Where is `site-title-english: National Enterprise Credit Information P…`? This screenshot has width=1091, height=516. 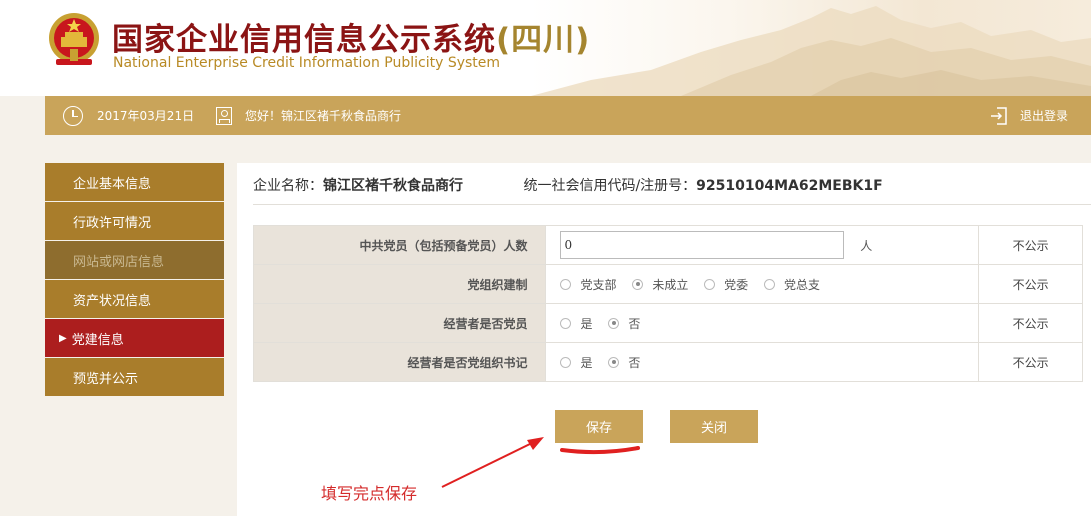 site-title-english: National Enterprise Credit Information P… is located at coordinates (307, 63).